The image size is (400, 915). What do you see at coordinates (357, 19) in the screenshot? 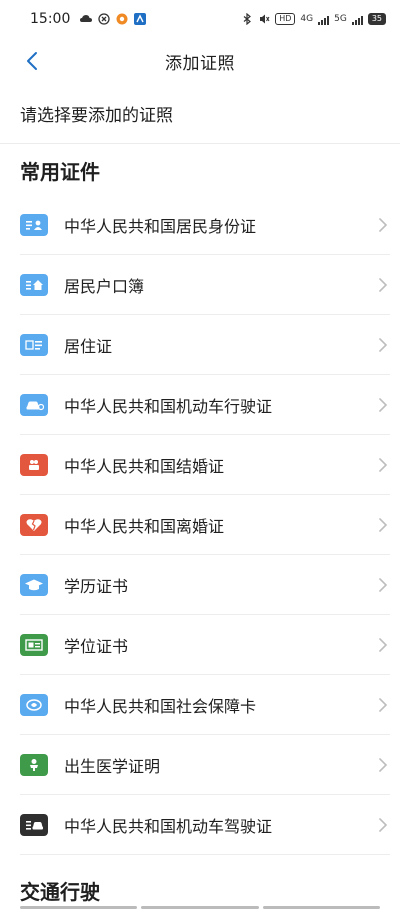
I see `signal-2-icon` at bounding box center [357, 19].